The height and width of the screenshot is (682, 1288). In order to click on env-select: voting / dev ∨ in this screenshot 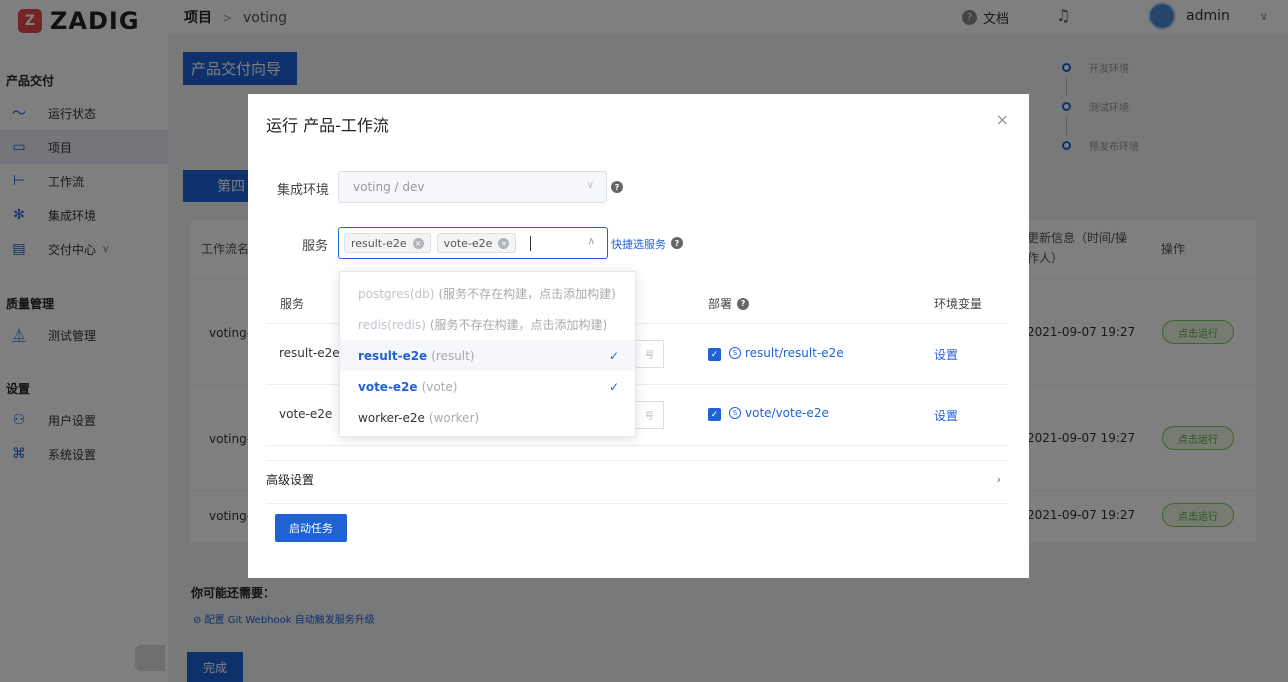, I will do `click(472, 187)`.